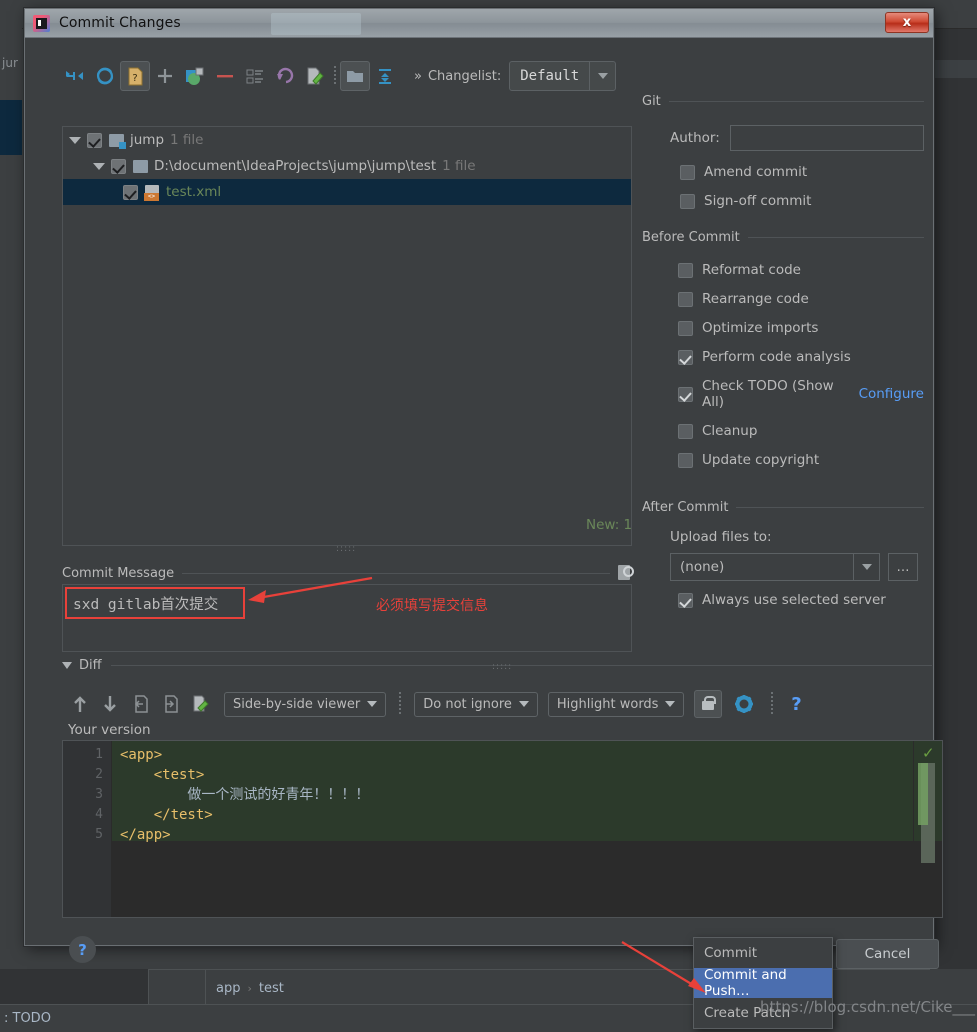  I want to click on question-icon: ?, so click(796, 704).